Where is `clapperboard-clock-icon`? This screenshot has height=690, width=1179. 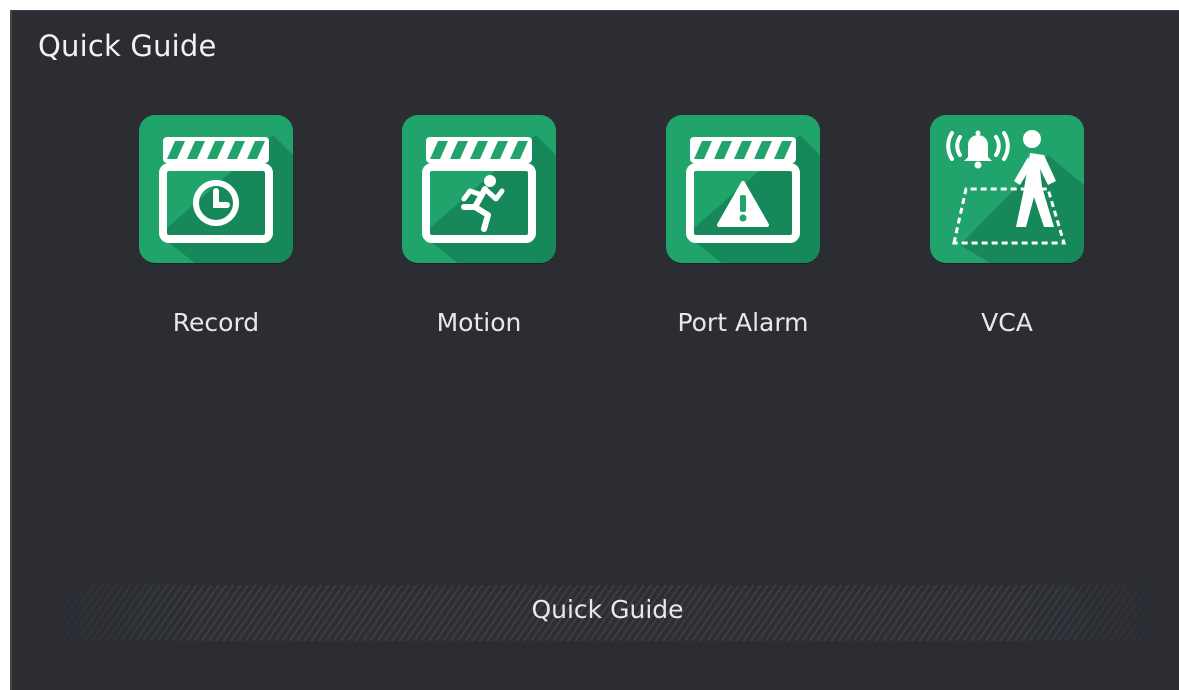 clapperboard-clock-icon is located at coordinates (216, 189).